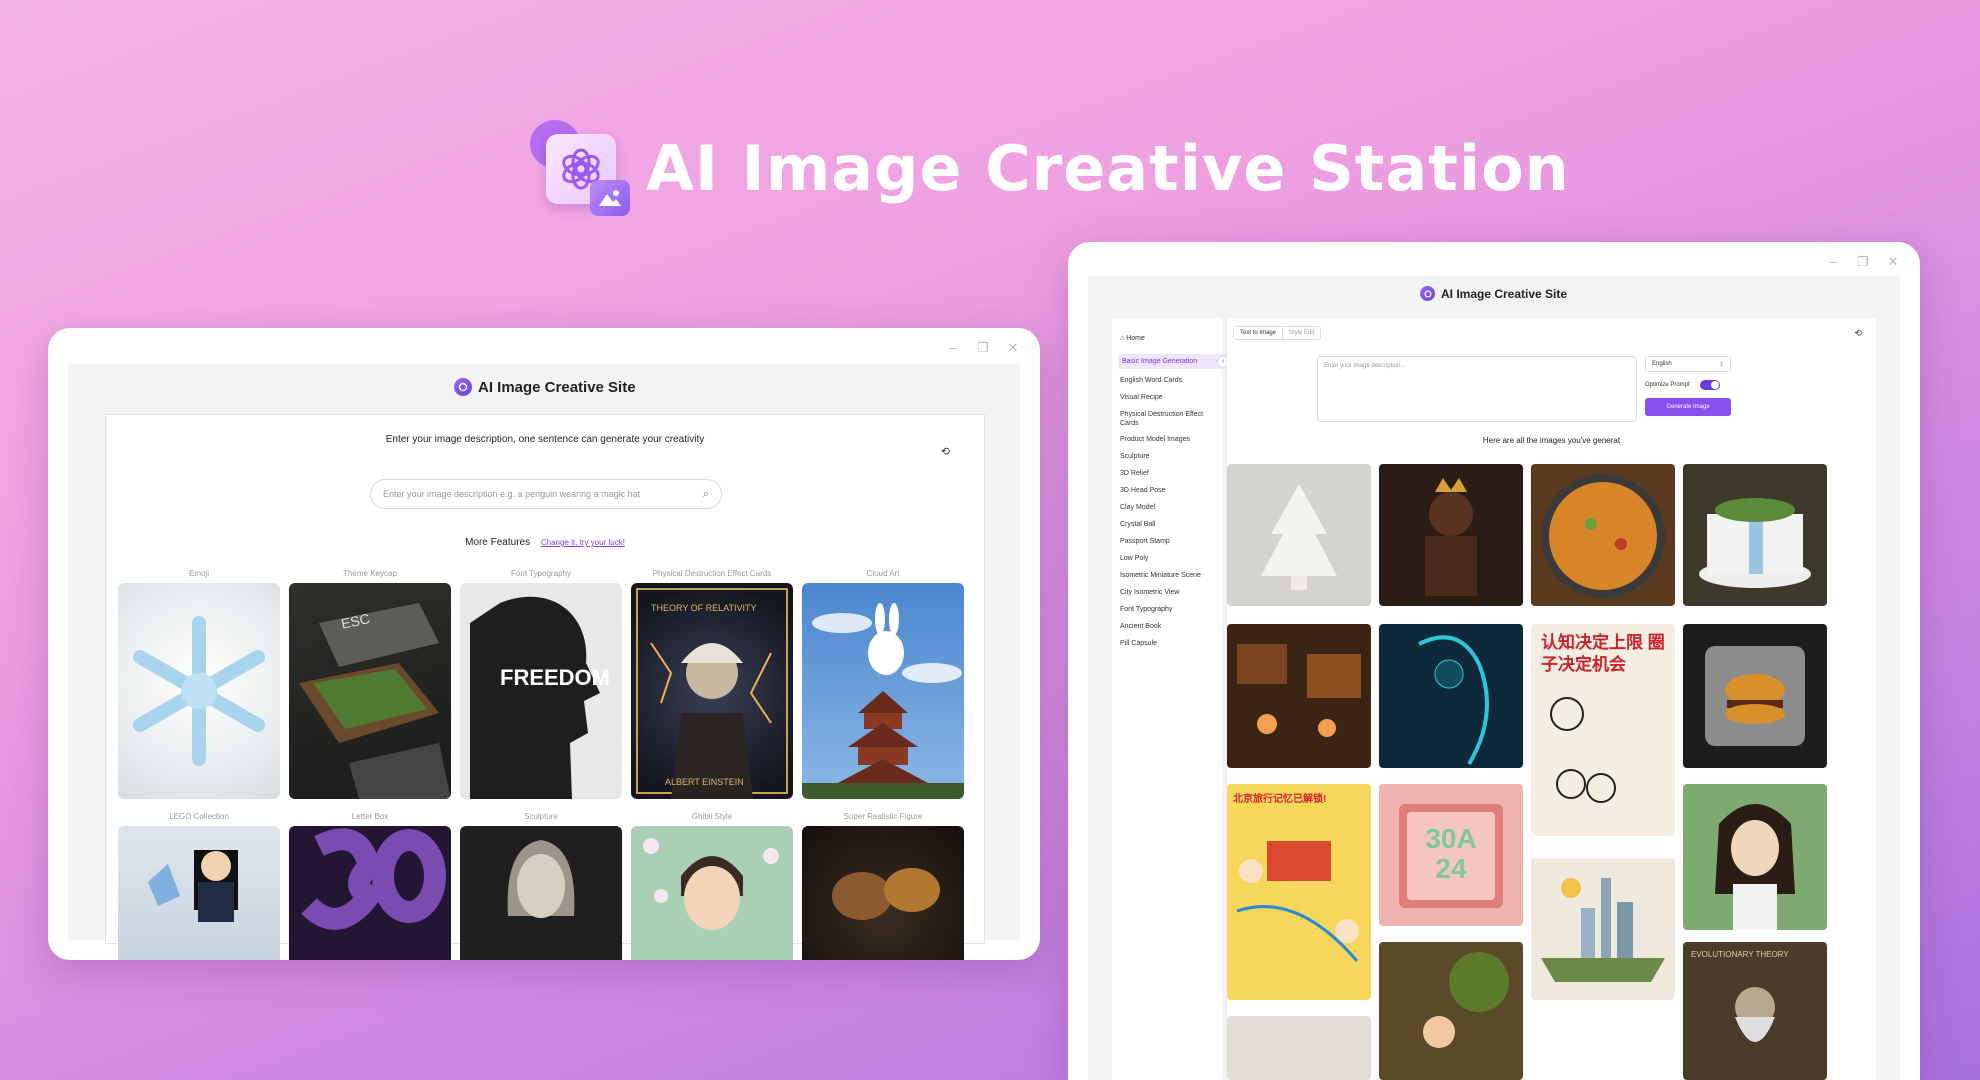 Image resolution: width=1980 pixels, height=1080 pixels. I want to click on sidebar-item: 3D Head Pose, so click(1168, 490).